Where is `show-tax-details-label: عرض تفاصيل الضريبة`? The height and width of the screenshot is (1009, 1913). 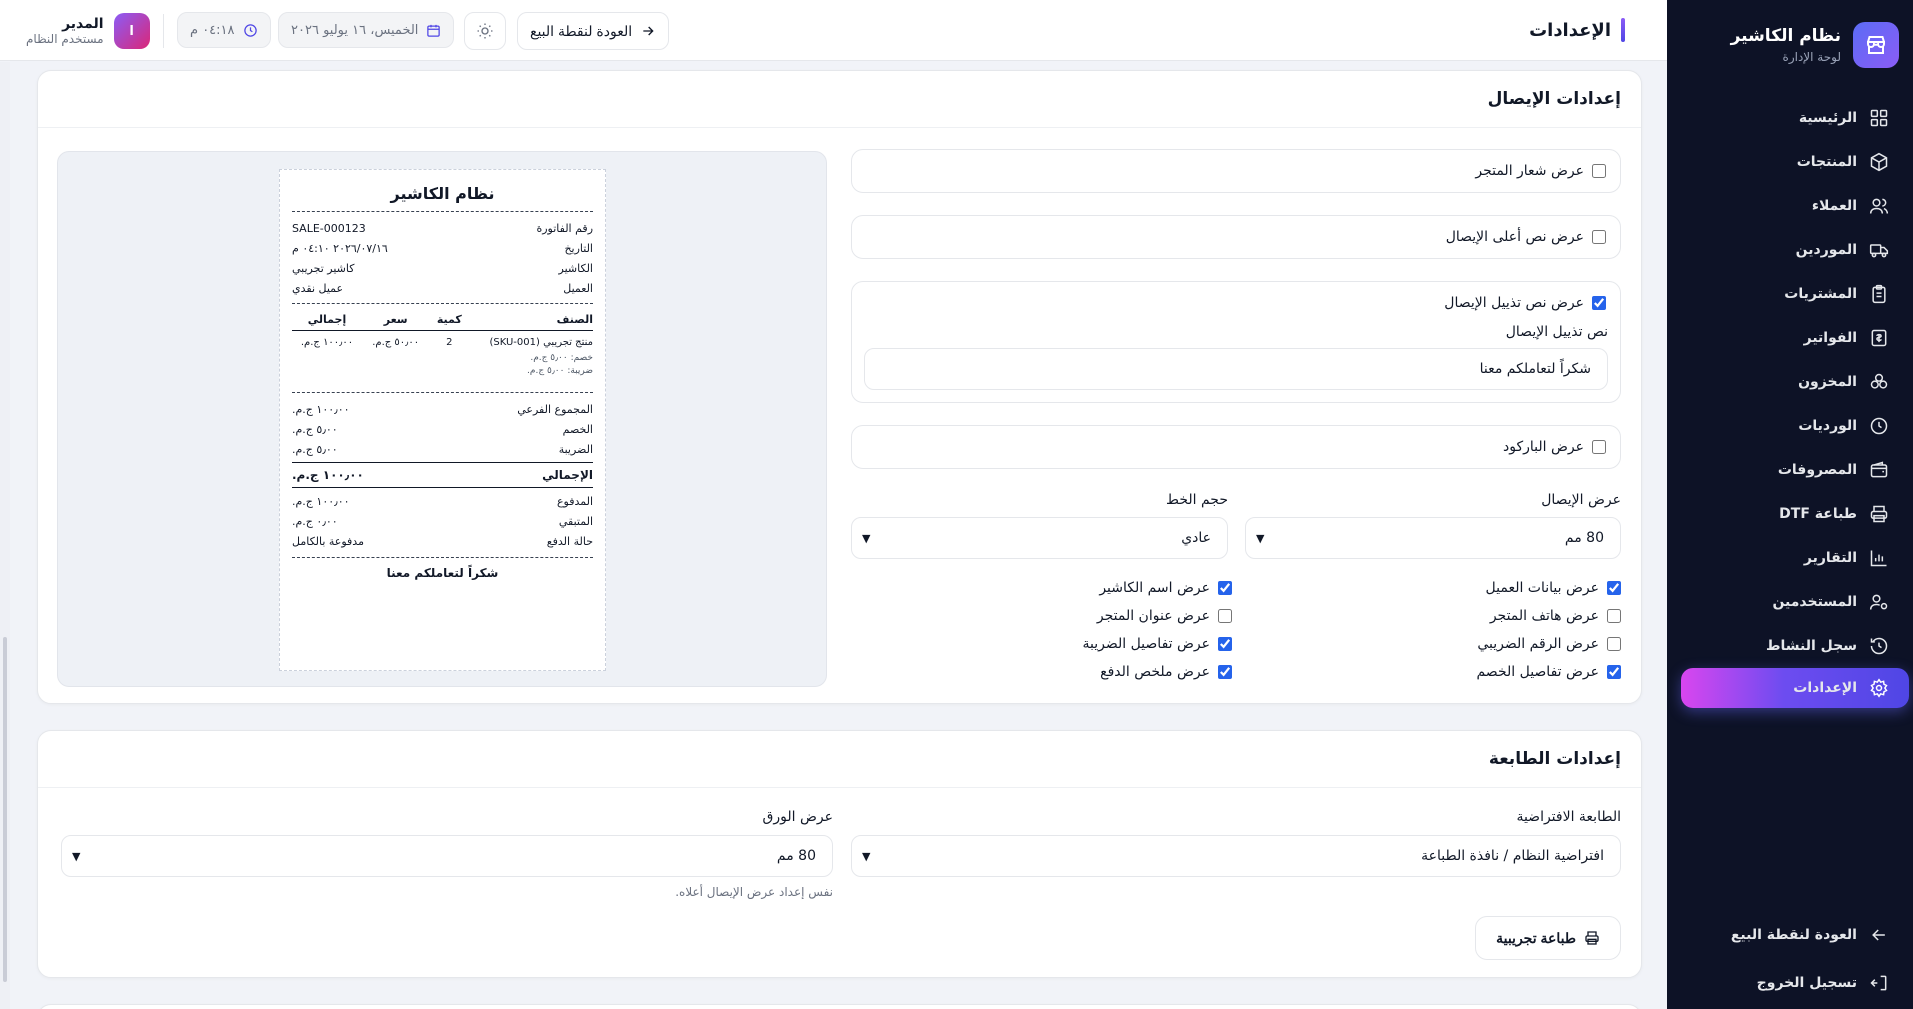
show-tax-details-label: عرض تفاصيل الضريبة is located at coordinates (1146, 644).